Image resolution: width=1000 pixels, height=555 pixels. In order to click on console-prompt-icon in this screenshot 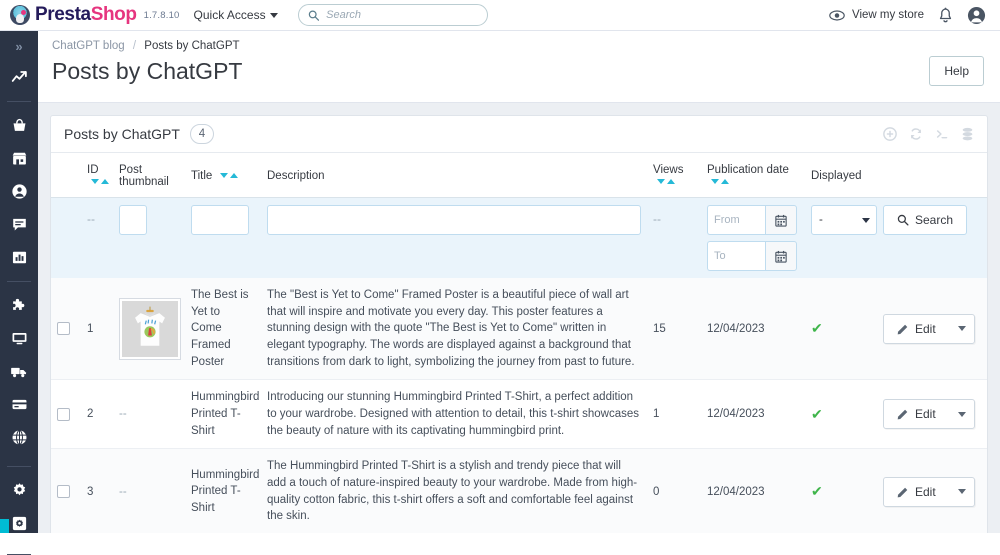, I will do `click(942, 134)`.